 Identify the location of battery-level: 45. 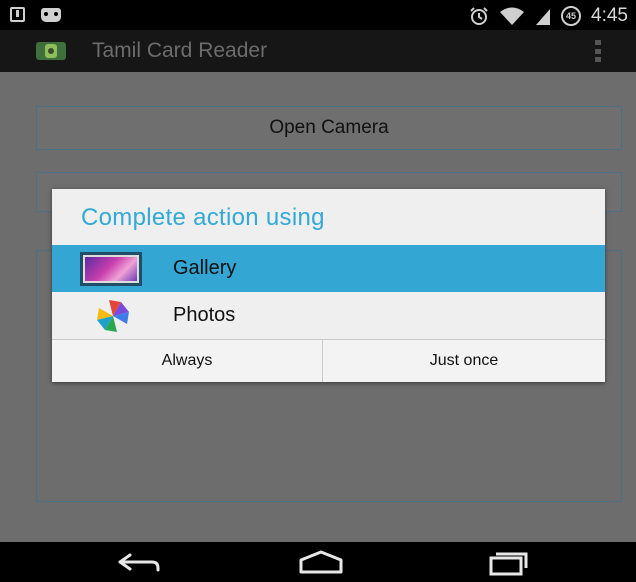
(571, 16).